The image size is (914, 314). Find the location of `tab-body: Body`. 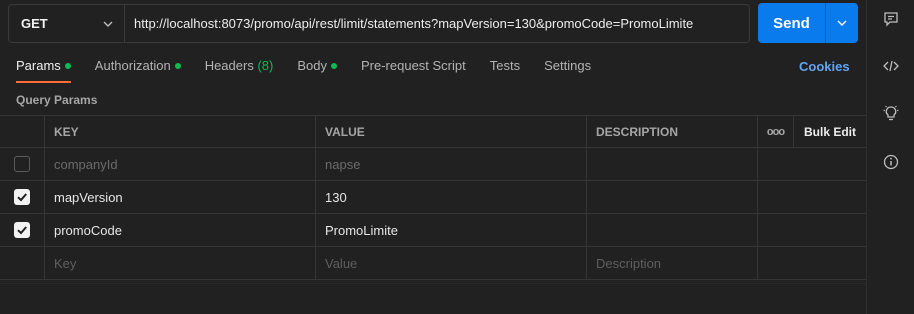

tab-body: Body is located at coordinates (317, 70).